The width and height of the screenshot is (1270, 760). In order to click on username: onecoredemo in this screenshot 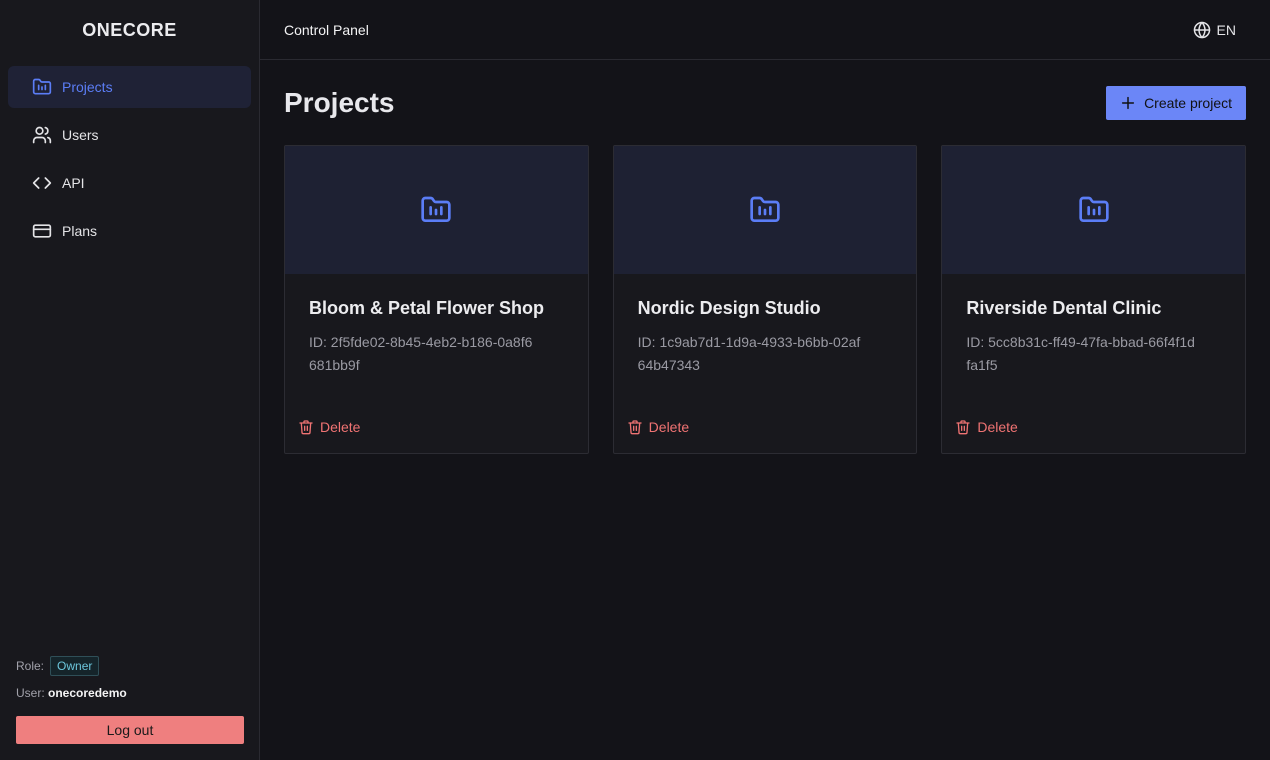, I will do `click(87, 693)`.